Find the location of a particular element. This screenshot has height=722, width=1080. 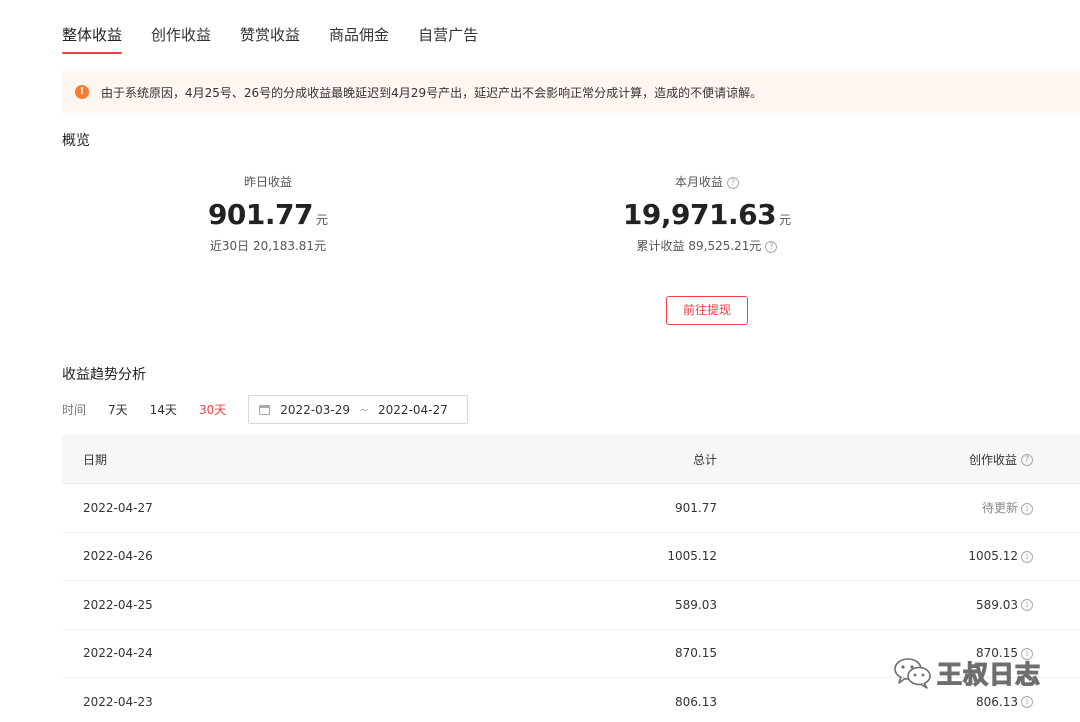

tab-overall-income: 整体收益 is located at coordinates (92, 40).